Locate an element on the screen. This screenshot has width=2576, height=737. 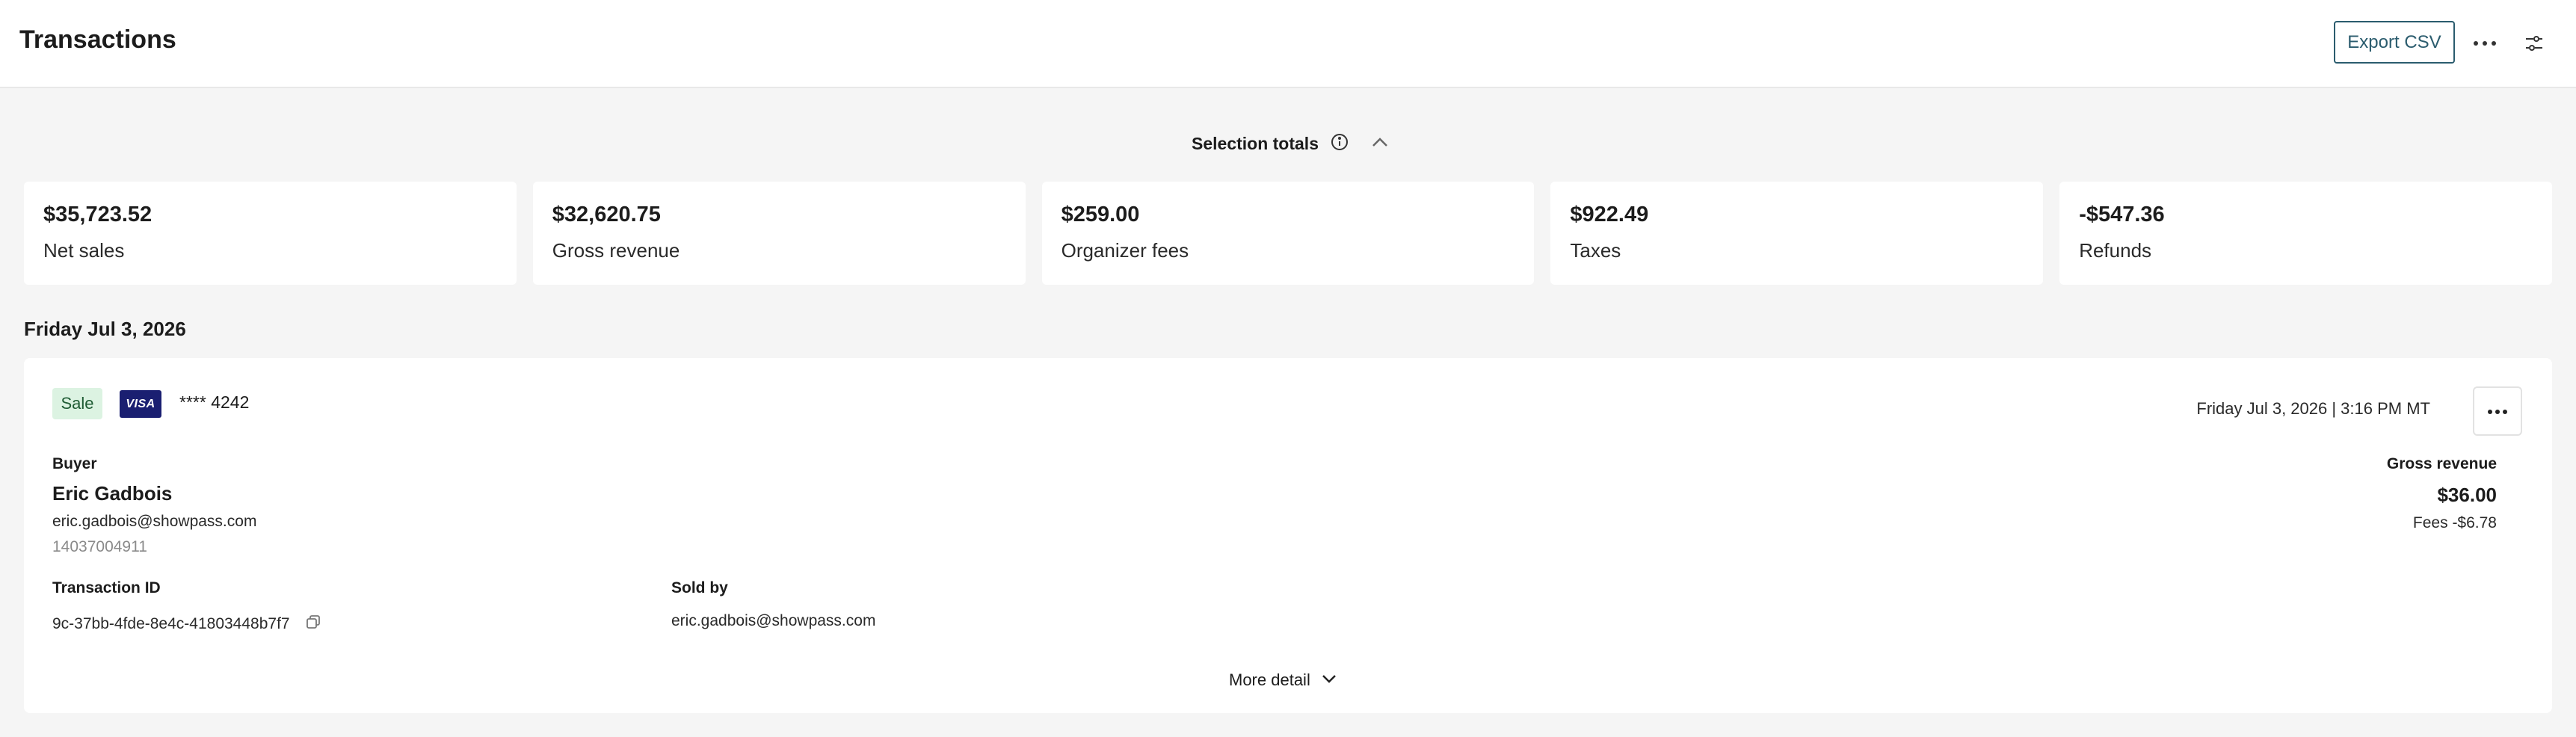
refunds-card: -$547.36 Refunds is located at coordinates (2305, 233).